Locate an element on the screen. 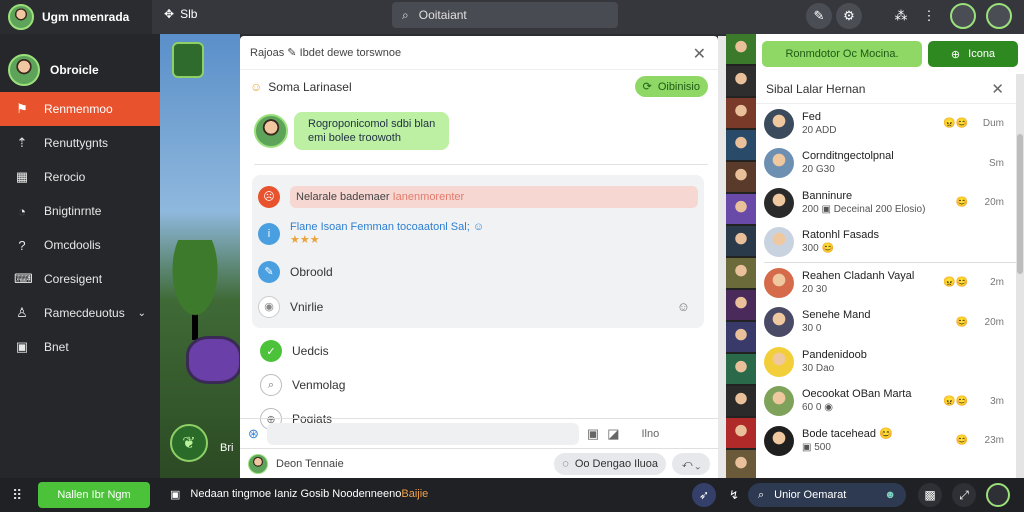 Image resolution: width=1024 pixels, height=512 pixels. composer: ⊛ ▣ ◪ Ilno is located at coordinates (479, 433).